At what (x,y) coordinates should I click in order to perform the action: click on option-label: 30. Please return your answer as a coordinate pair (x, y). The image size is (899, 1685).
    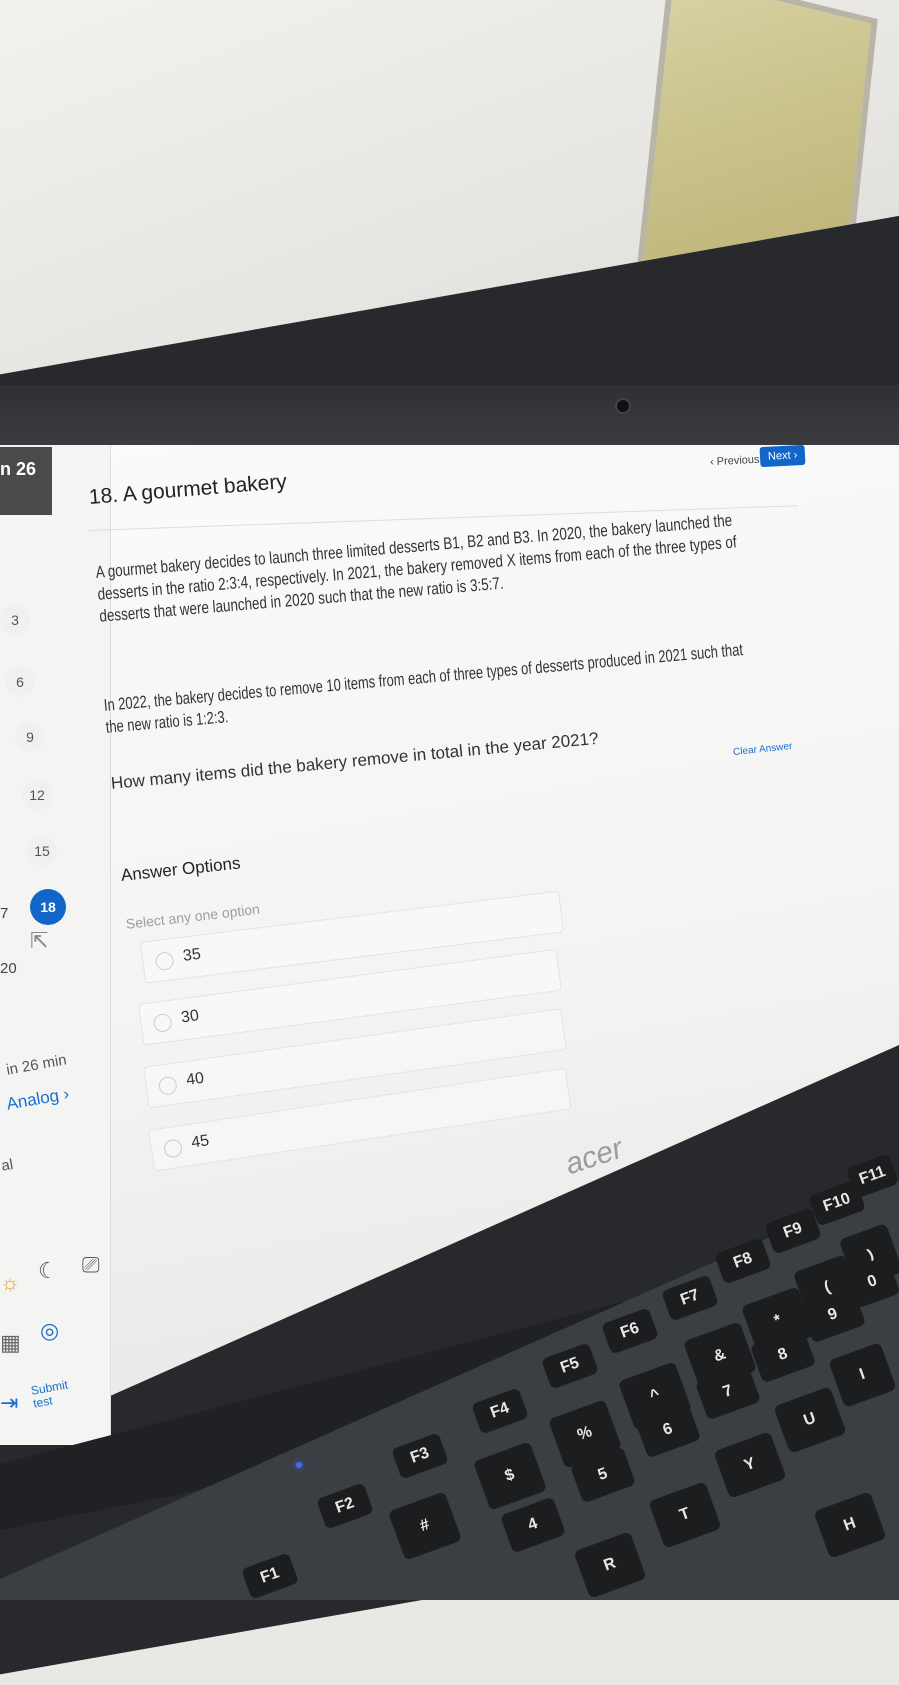
    Looking at the image, I should click on (190, 1017).